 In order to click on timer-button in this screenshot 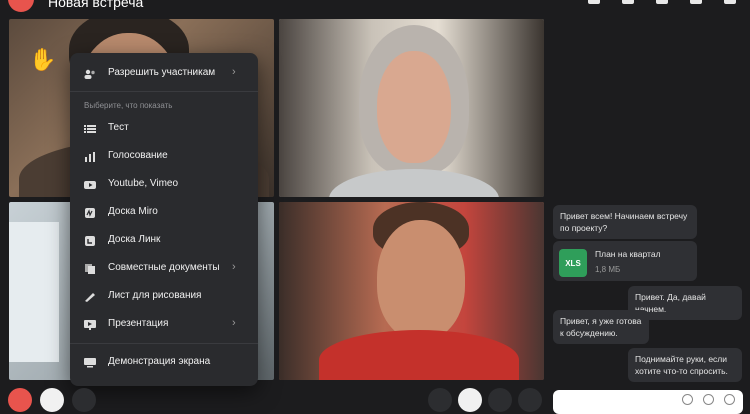, I will do `click(440, 400)`.